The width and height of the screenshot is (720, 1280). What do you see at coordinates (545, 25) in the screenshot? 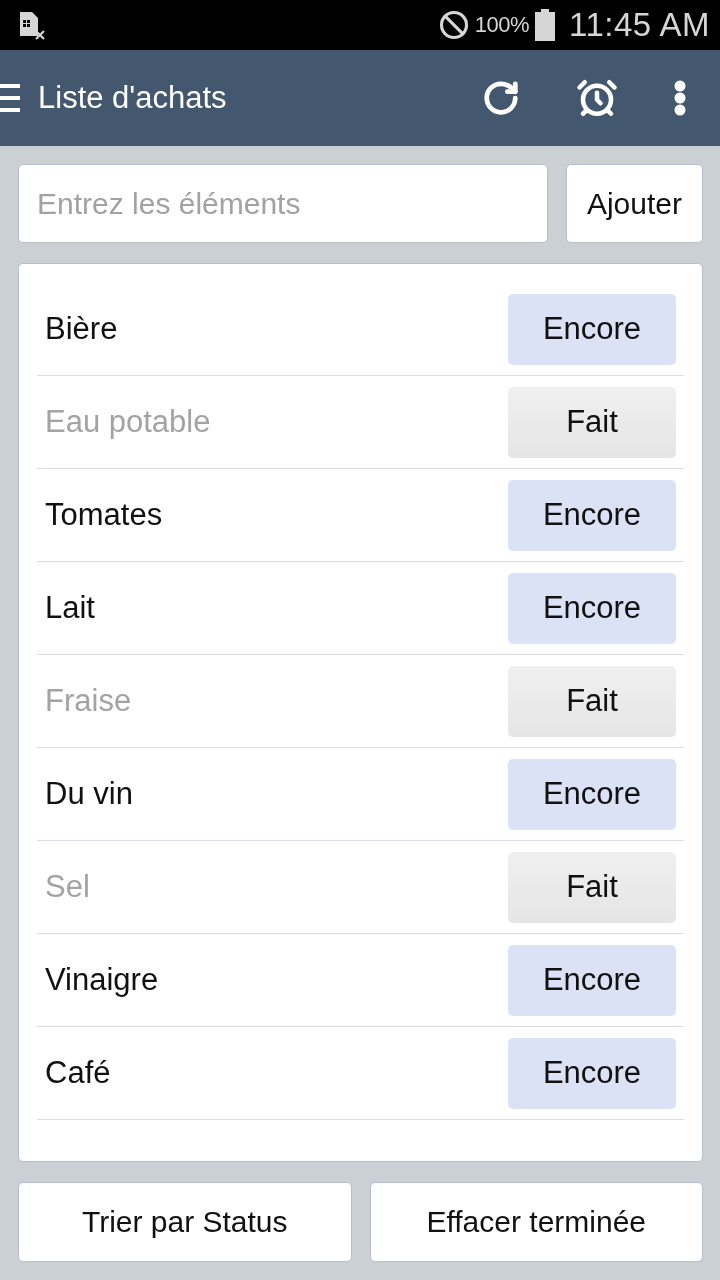
I see `battery-icon` at bounding box center [545, 25].